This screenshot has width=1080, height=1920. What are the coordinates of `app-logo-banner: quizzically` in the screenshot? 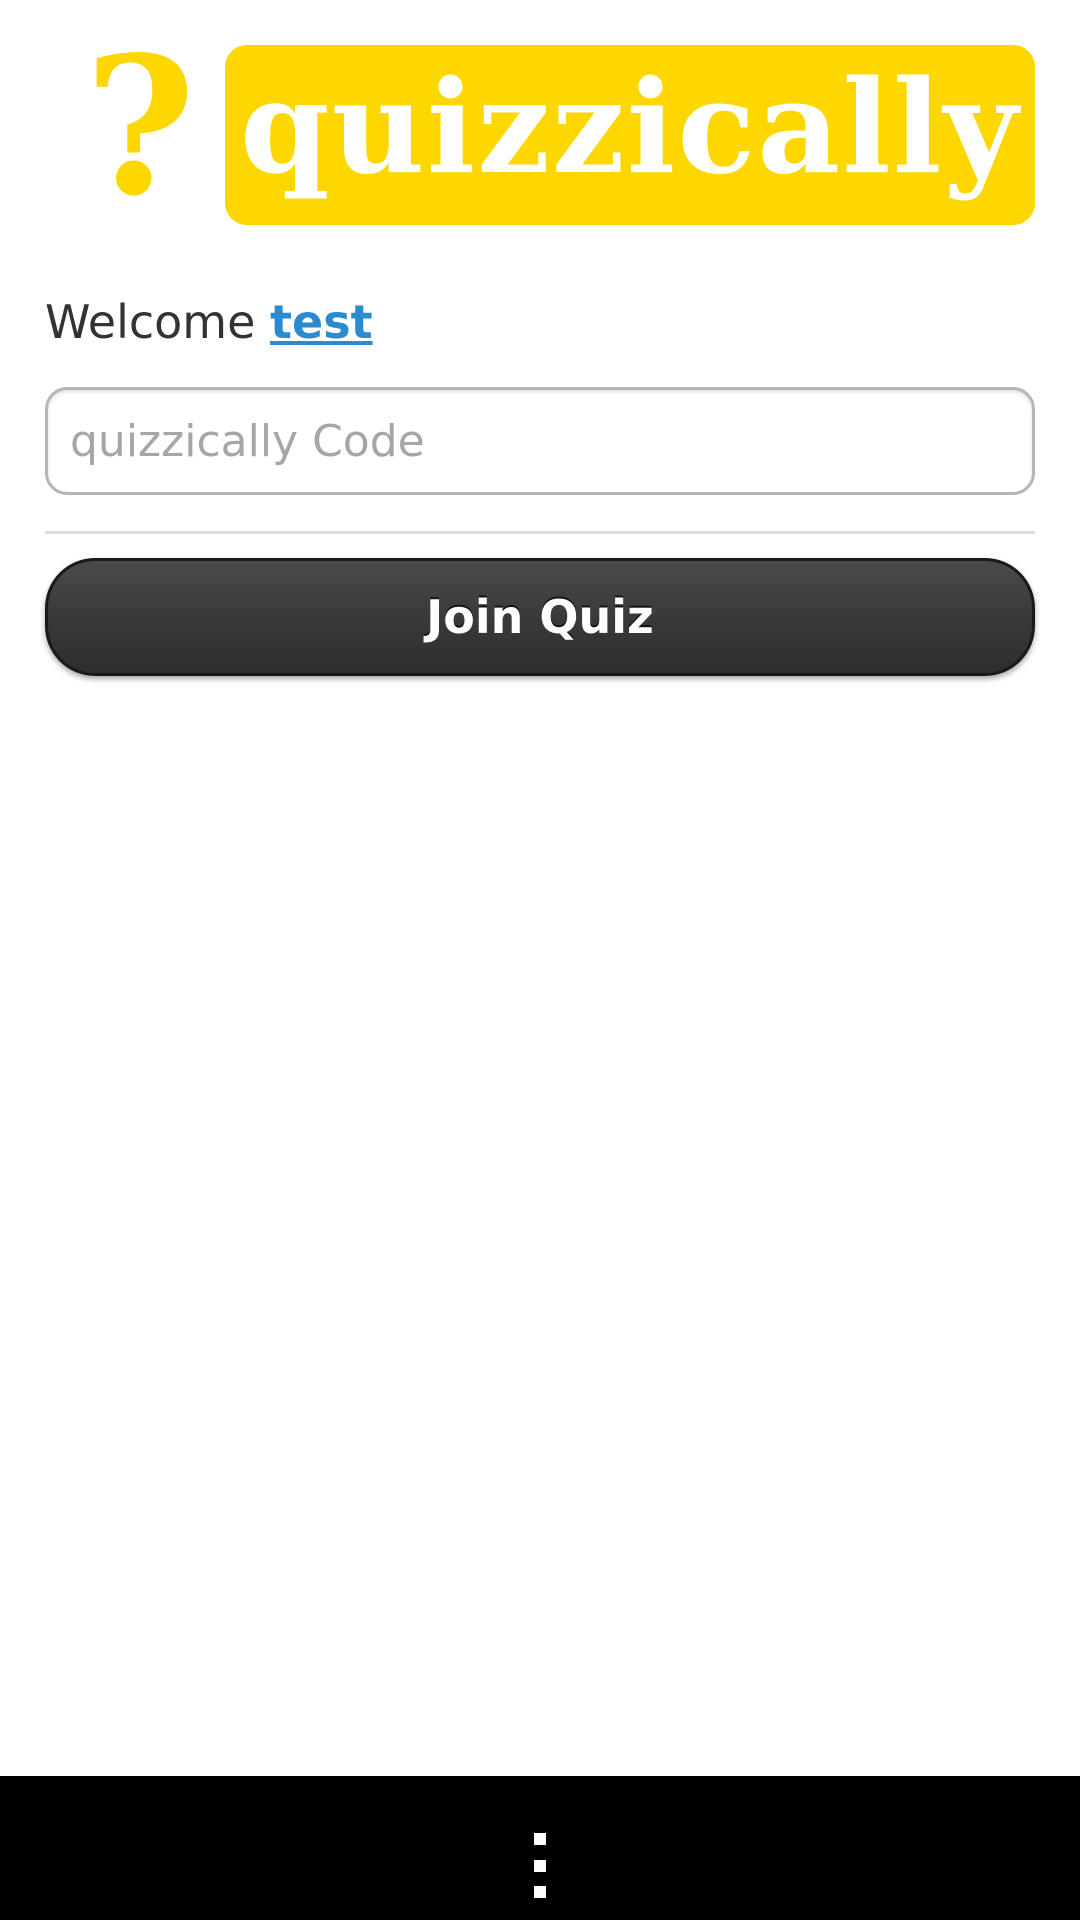 It's located at (630, 135).